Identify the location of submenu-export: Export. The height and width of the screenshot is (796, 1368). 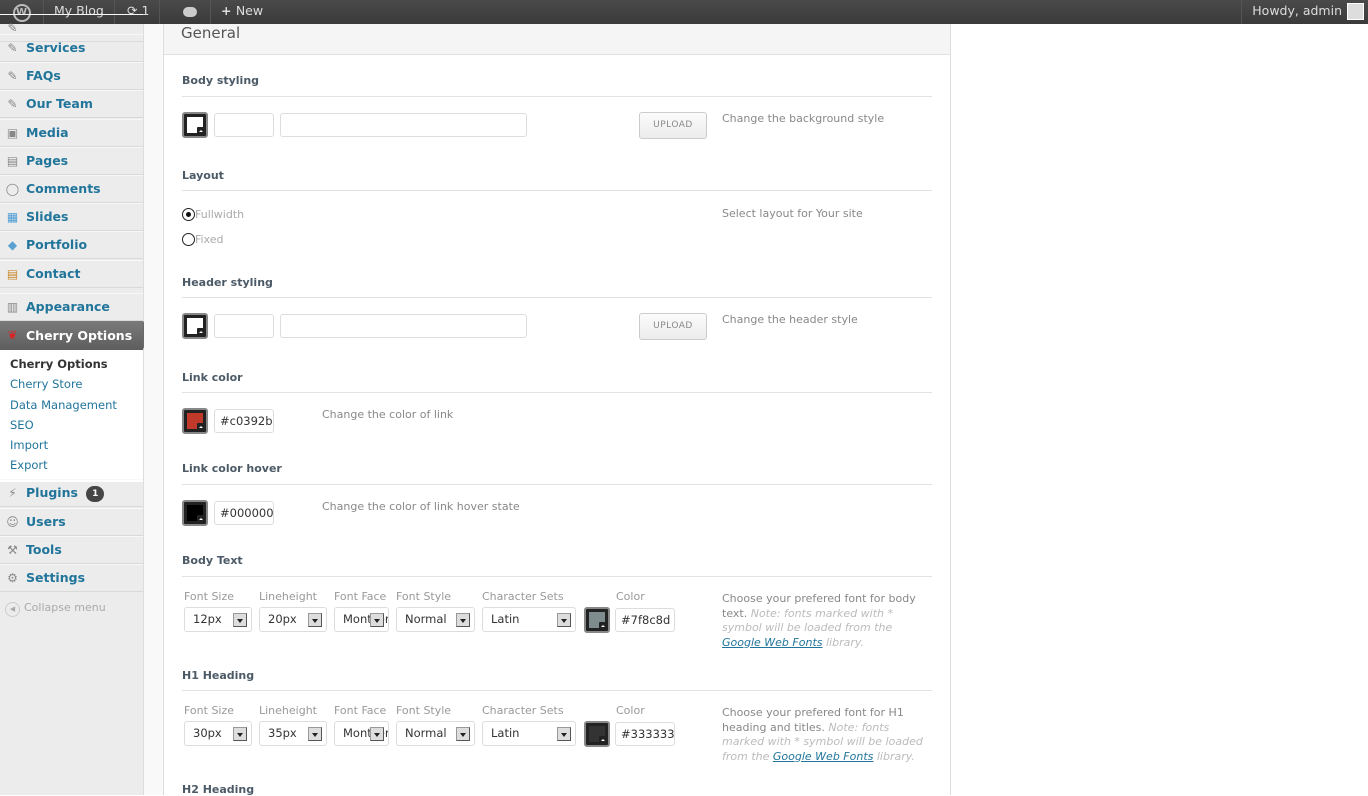
(29, 465).